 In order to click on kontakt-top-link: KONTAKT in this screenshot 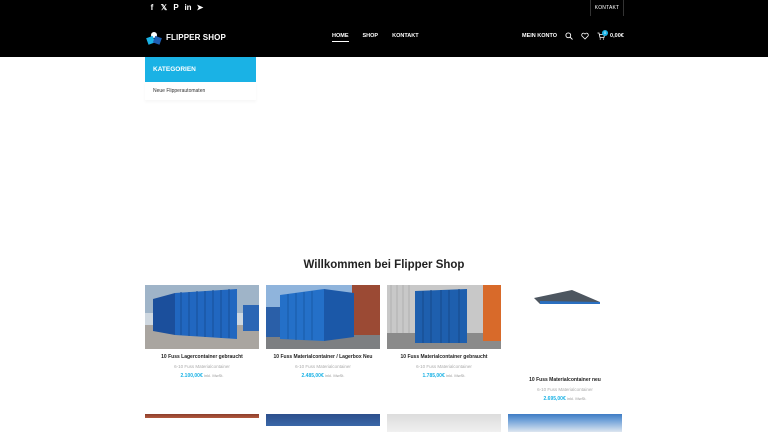, I will do `click(607, 8)`.